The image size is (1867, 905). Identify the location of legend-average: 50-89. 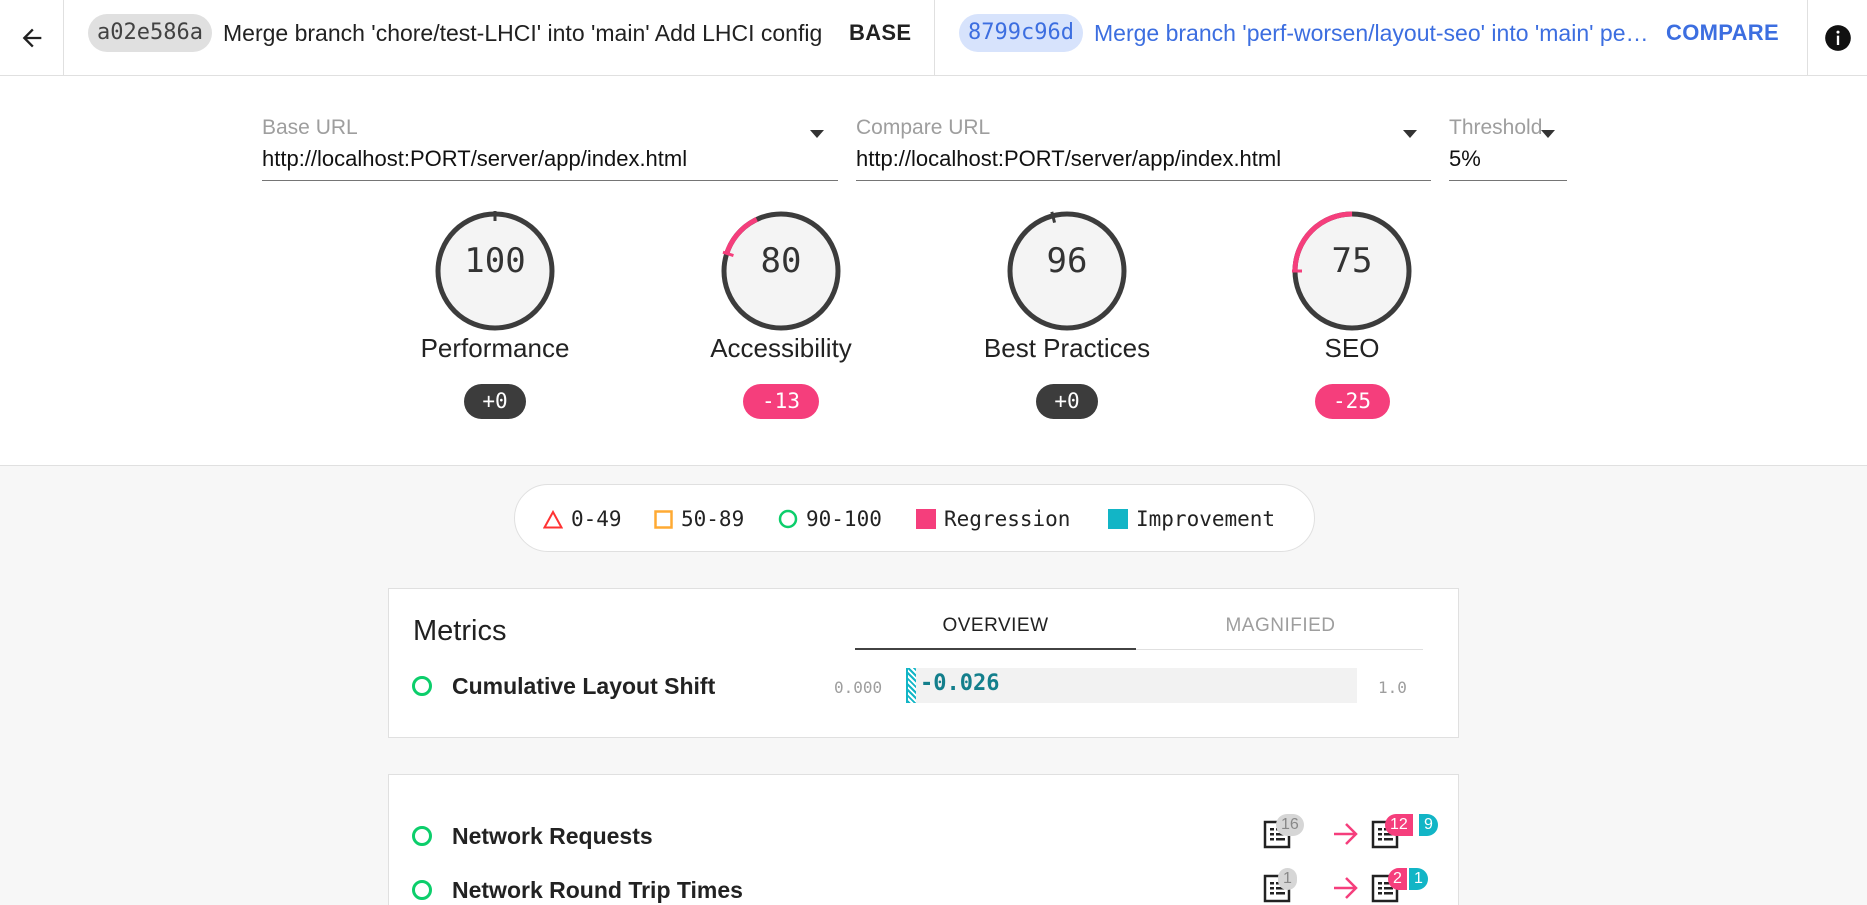
(699, 519).